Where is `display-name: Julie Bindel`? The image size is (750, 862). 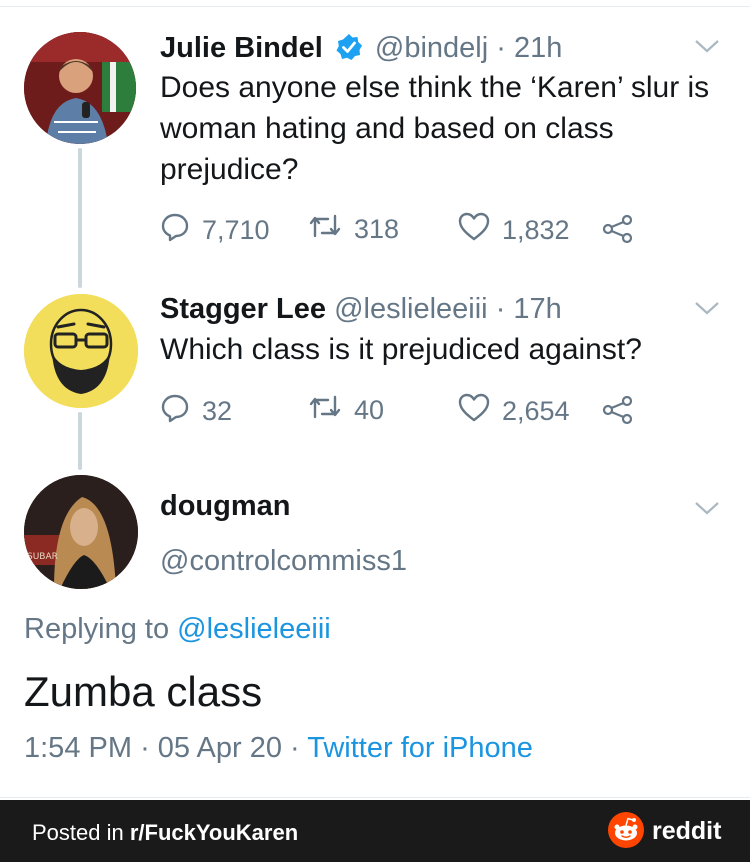
display-name: Julie Bindel is located at coordinates (241, 48).